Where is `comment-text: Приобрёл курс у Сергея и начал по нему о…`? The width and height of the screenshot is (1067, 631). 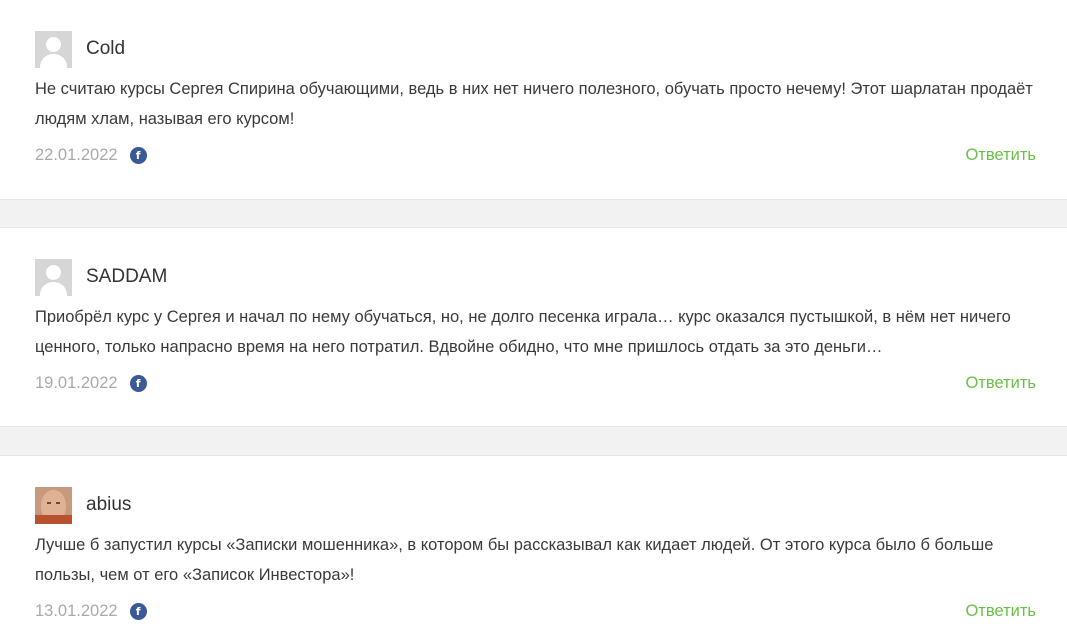
comment-text: Приобрёл курс у Сергея и начал по нему о… is located at coordinates (523, 332).